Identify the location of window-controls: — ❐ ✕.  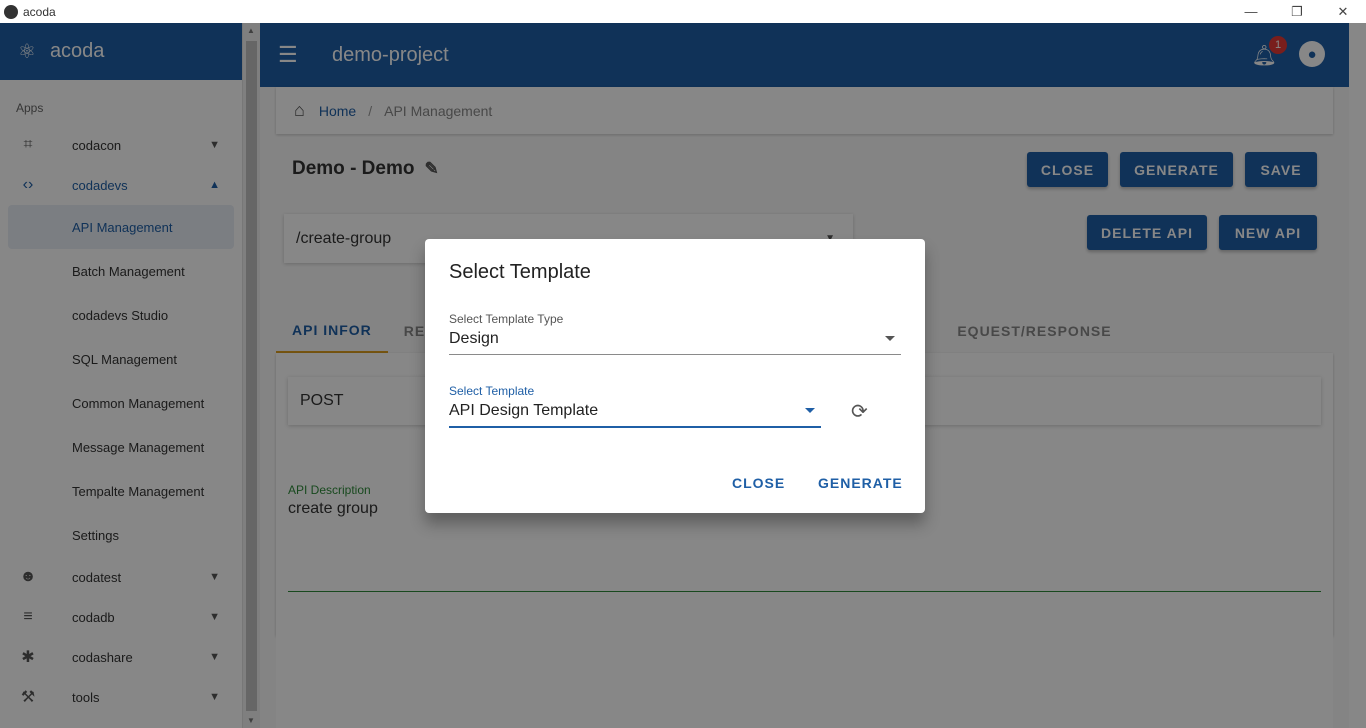
(1297, 11).